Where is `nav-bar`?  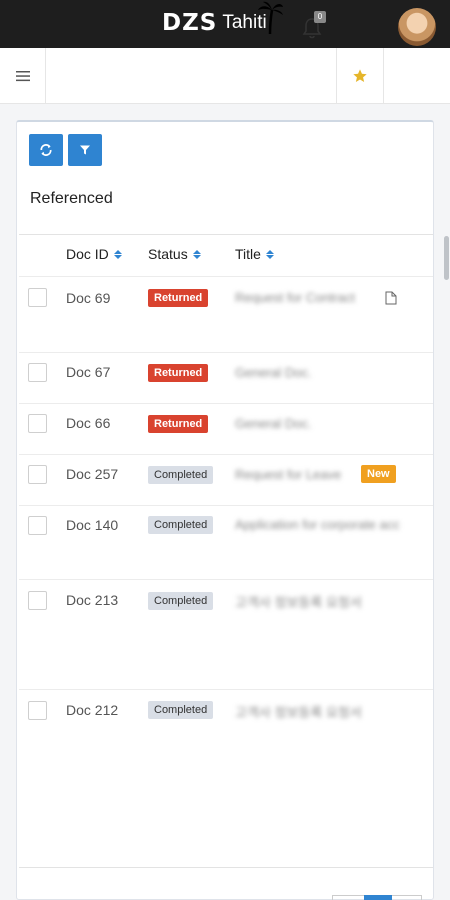
nav-bar is located at coordinates (225, 76).